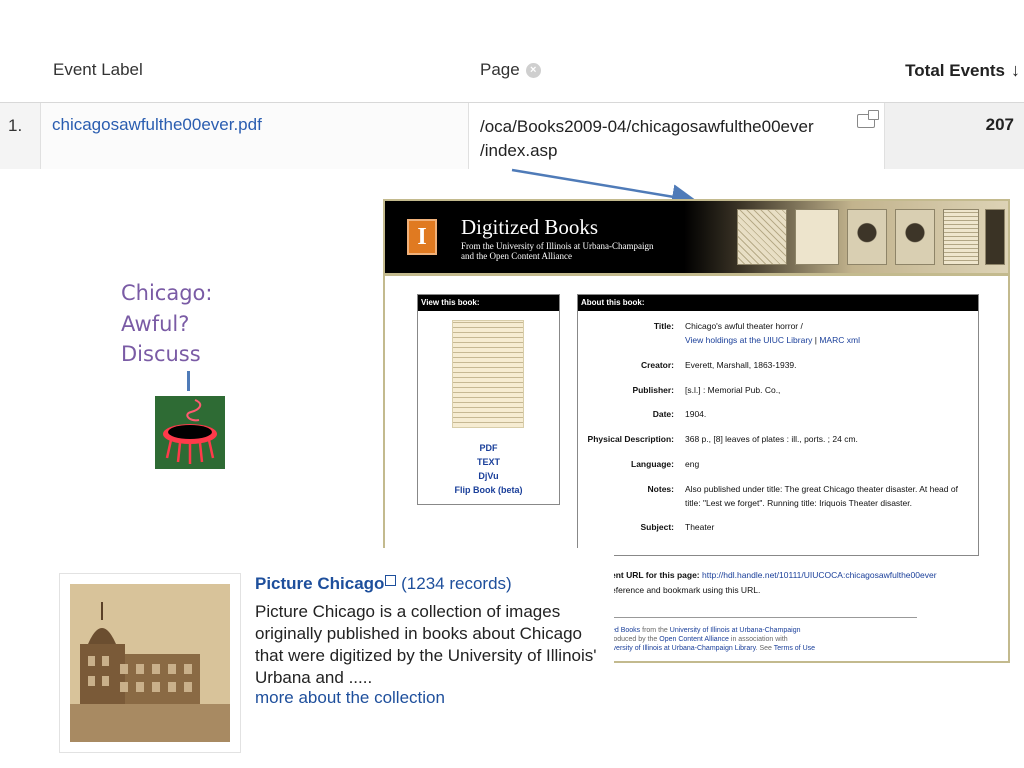 The image size is (1024, 768). I want to click on collection-photo-frame, so click(150, 663).